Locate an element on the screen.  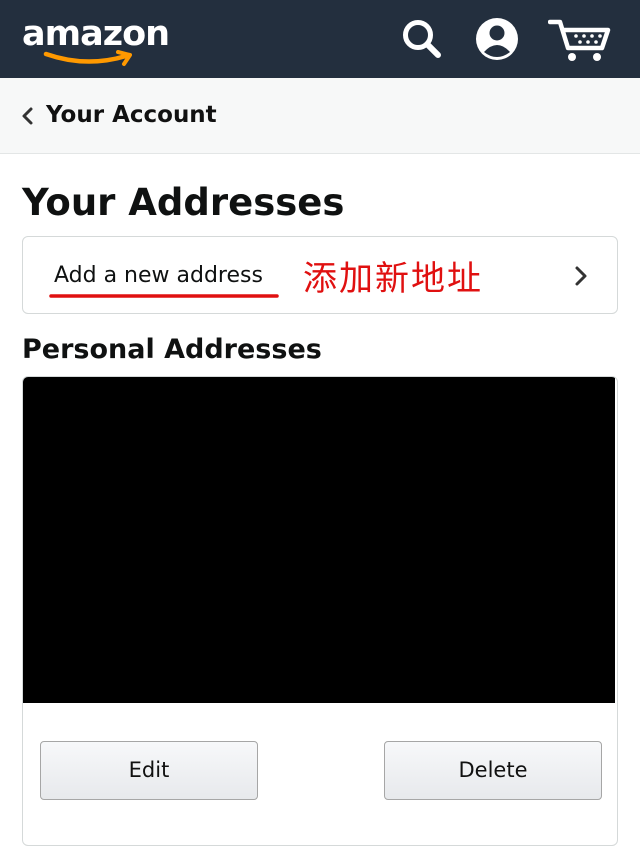
delete-button: Delete is located at coordinates (493, 770).